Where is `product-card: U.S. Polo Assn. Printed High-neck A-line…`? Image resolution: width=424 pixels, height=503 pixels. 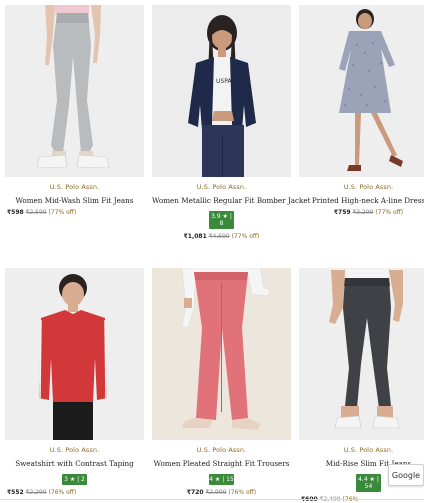
product-card: U.S. Polo Assn. Printed High-neck A-line… is located at coordinates (361, 110).